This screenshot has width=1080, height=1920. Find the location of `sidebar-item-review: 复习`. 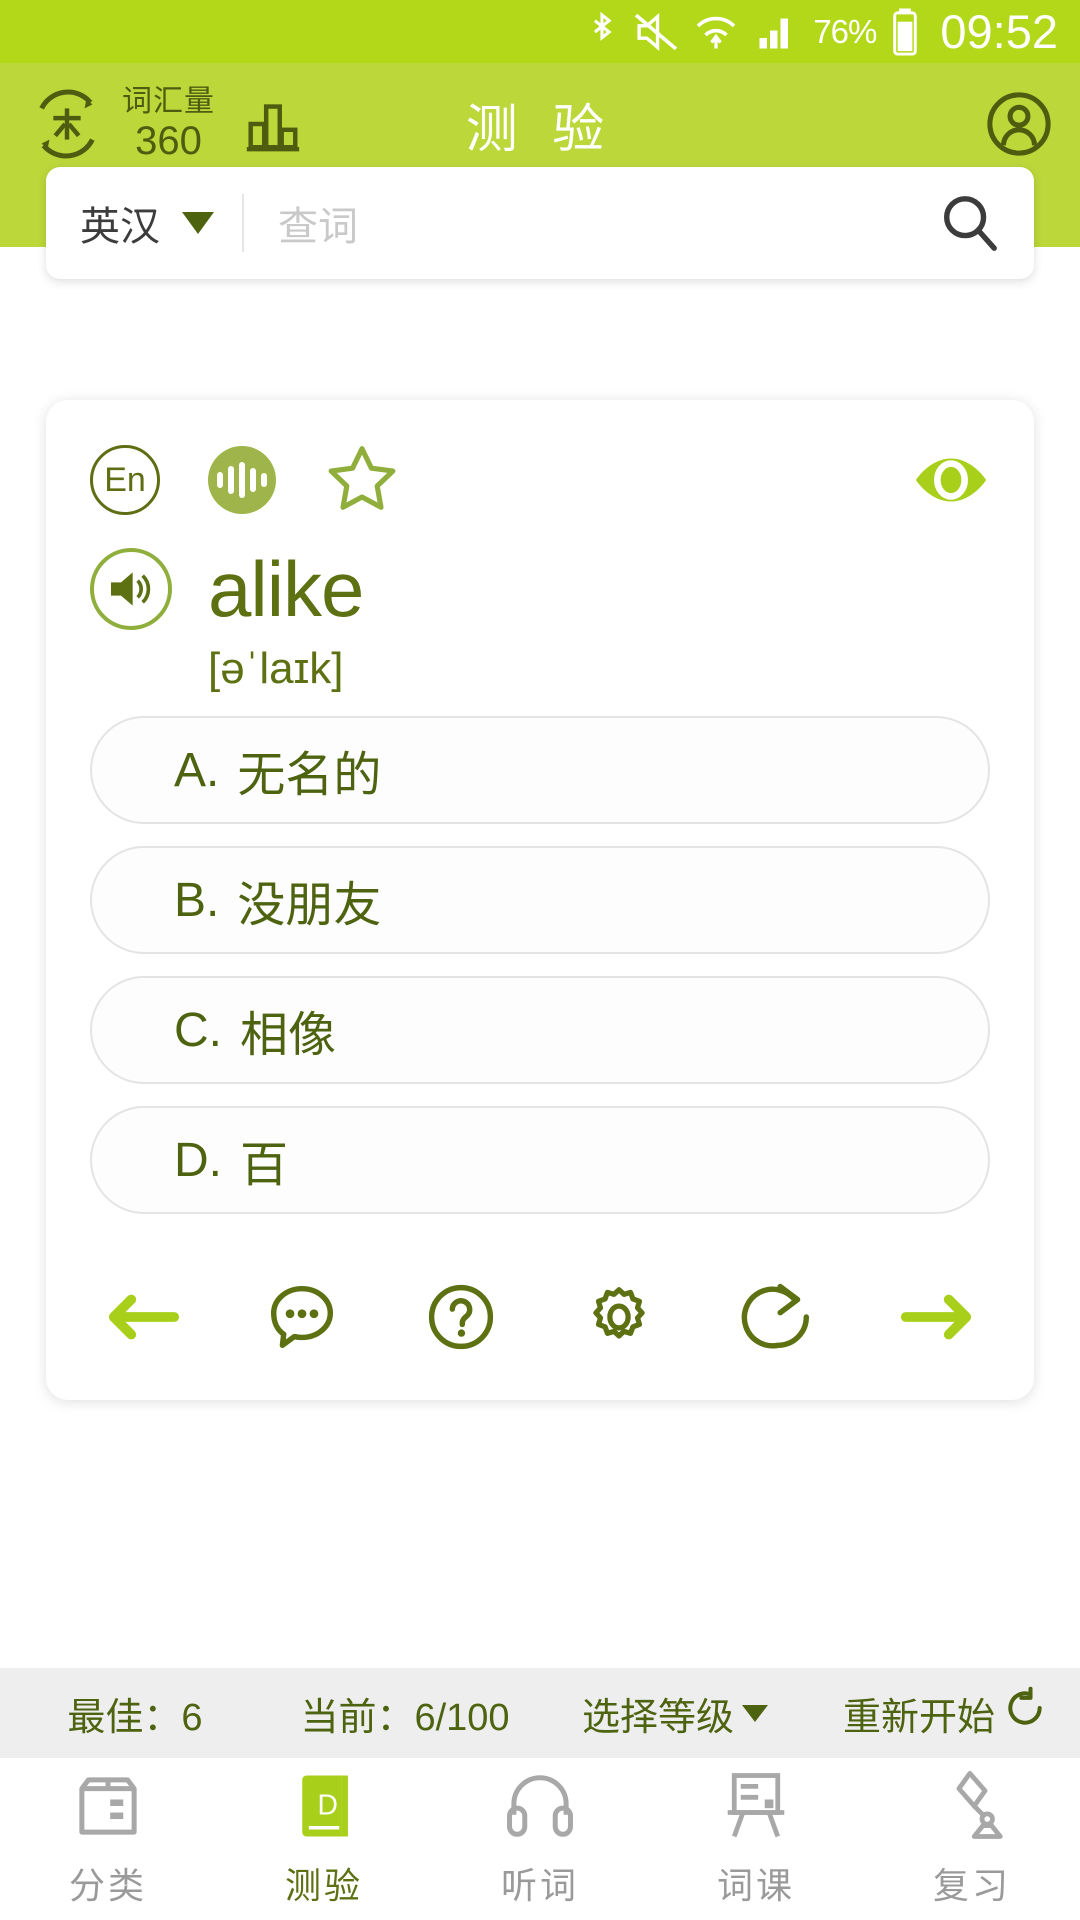

sidebar-item-review: 复习 is located at coordinates (972, 1839).